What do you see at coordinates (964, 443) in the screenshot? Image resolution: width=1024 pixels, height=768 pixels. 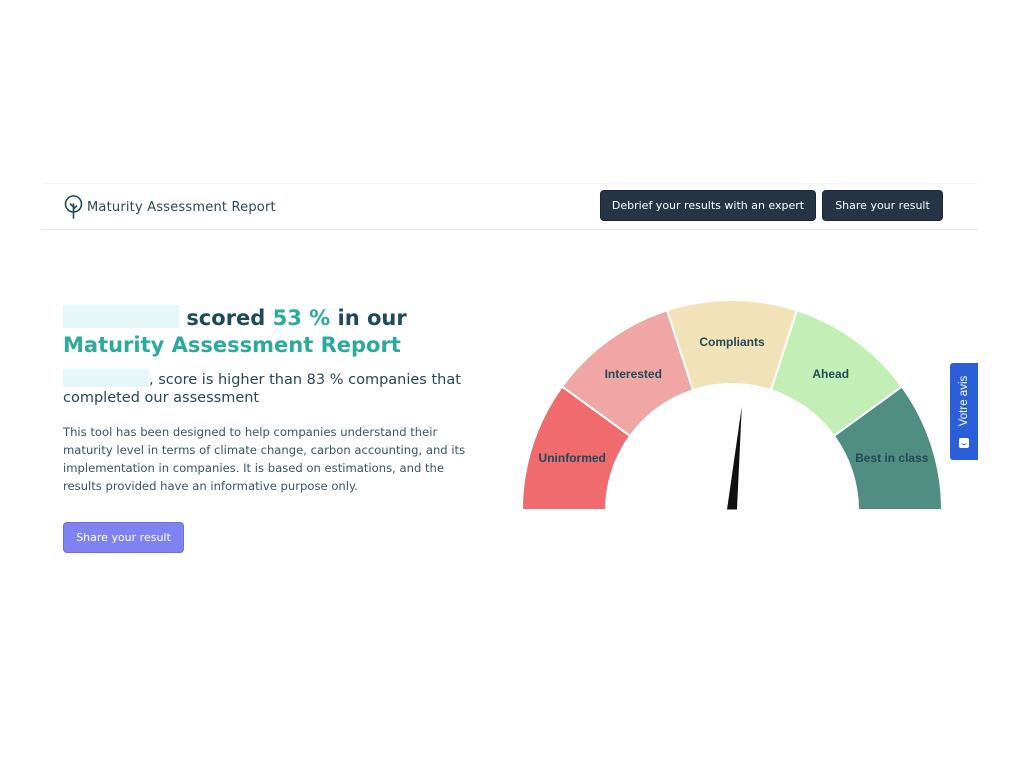 I see `smiley-icon` at bounding box center [964, 443].